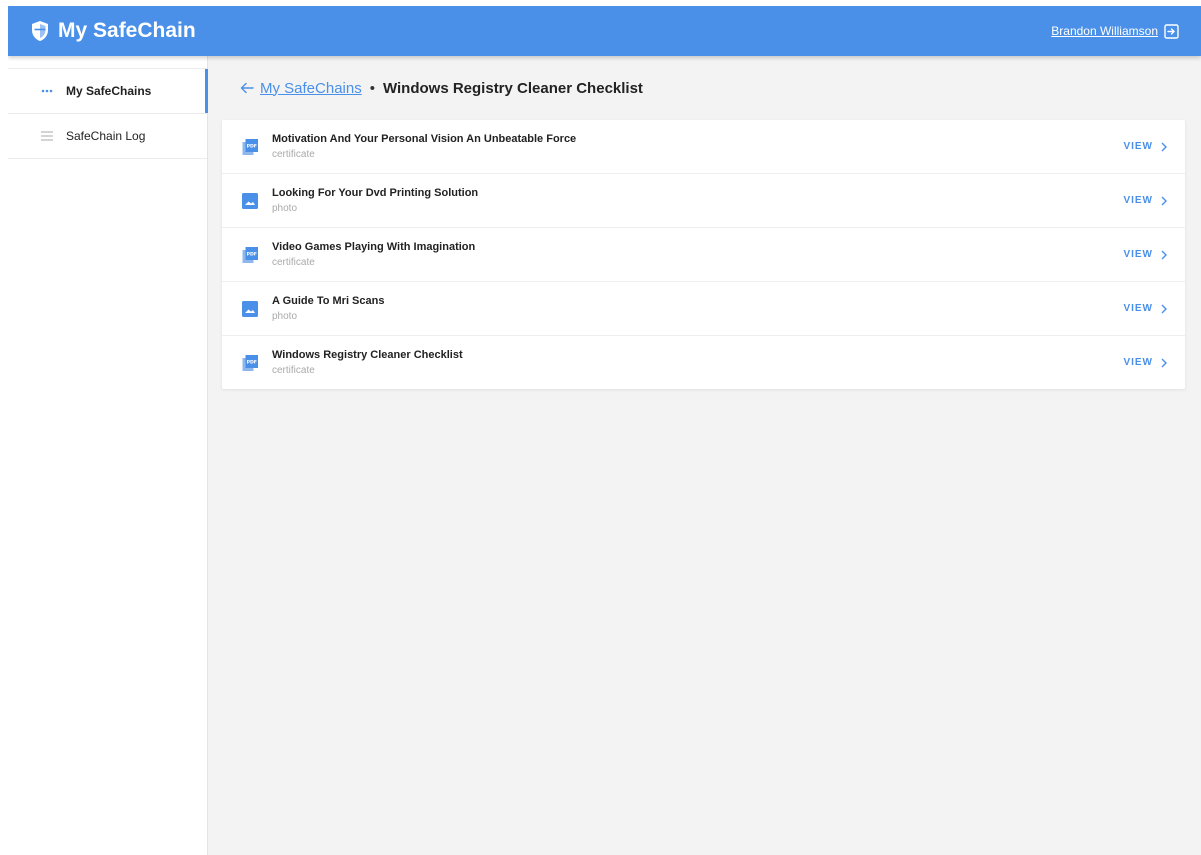  I want to click on file-title: Looking For Your Dvd Printing Solution, so click(375, 193).